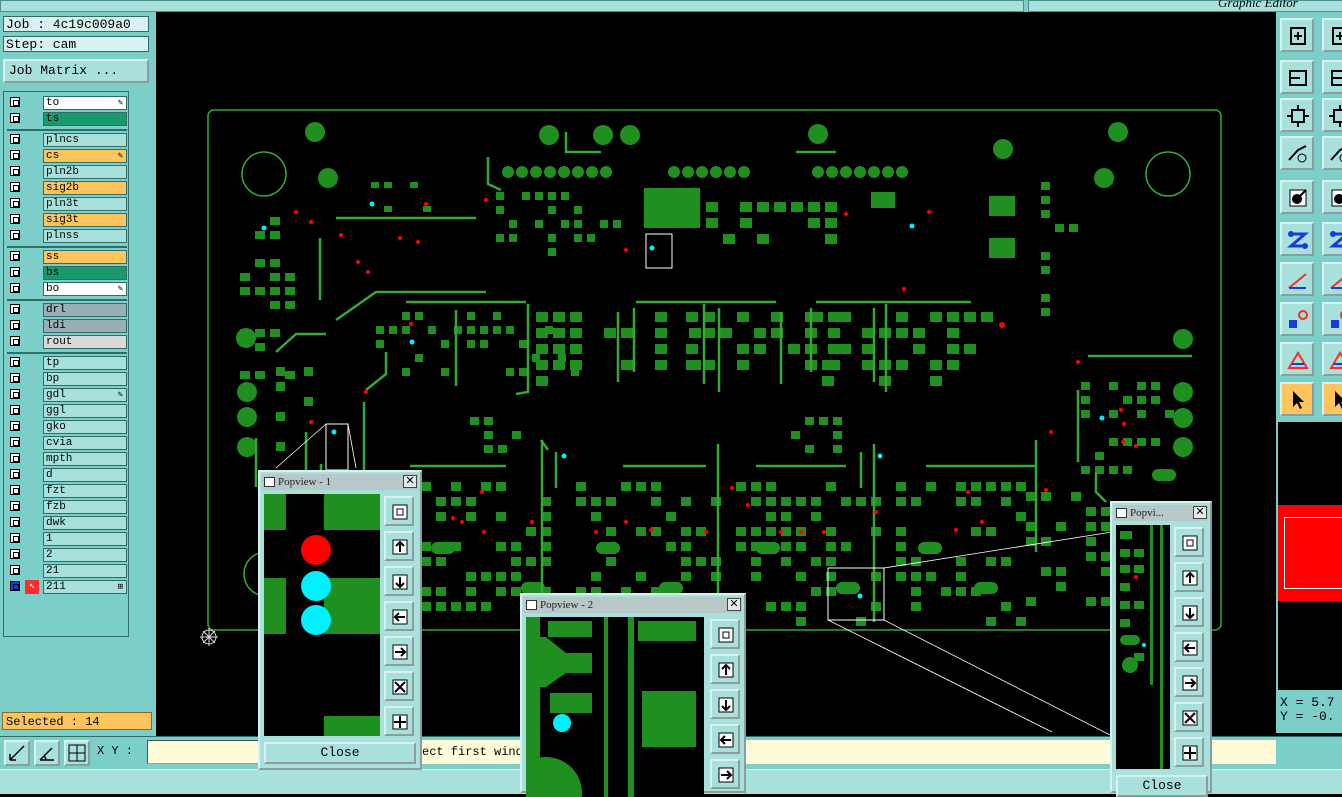 The image size is (1342, 797). What do you see at coordinates (67, 326) in the screenshot?
I see `layer-row: ldi` at bounding box center [67, 326].